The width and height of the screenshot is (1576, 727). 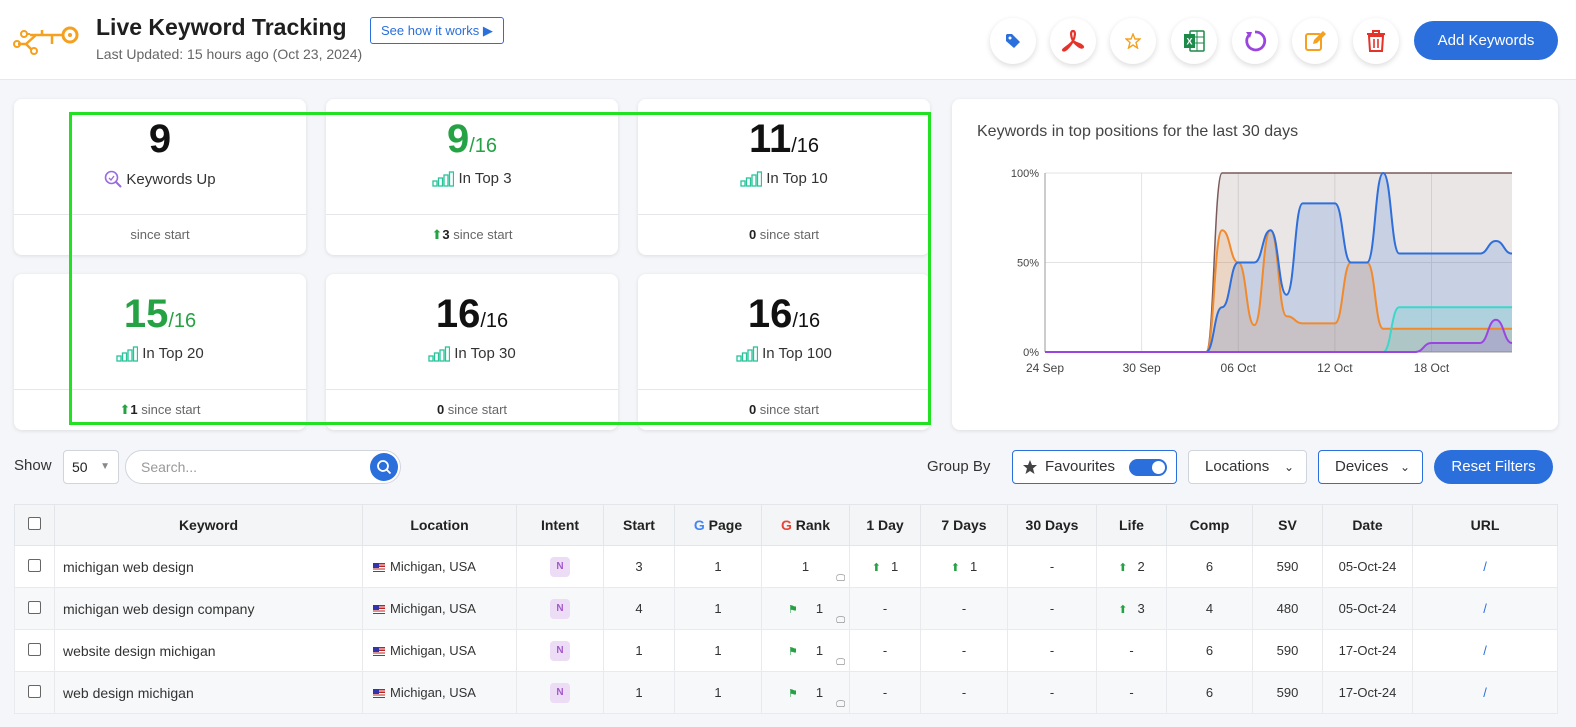 What do you see at coordinates (1123, 610) in the screenshot?
I see `arrow-up-icon: ⬆` at bounding box center [1123, 610].